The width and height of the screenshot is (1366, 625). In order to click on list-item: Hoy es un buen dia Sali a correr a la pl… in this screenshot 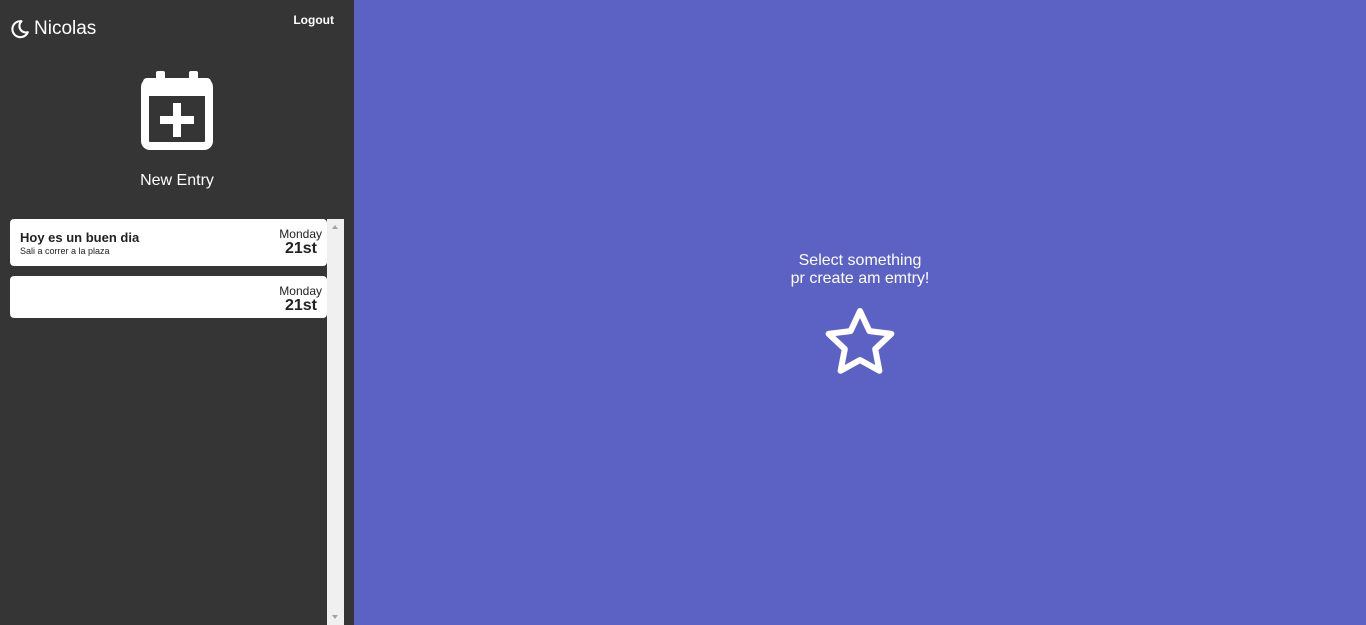, I will do `click(168, 242)`.